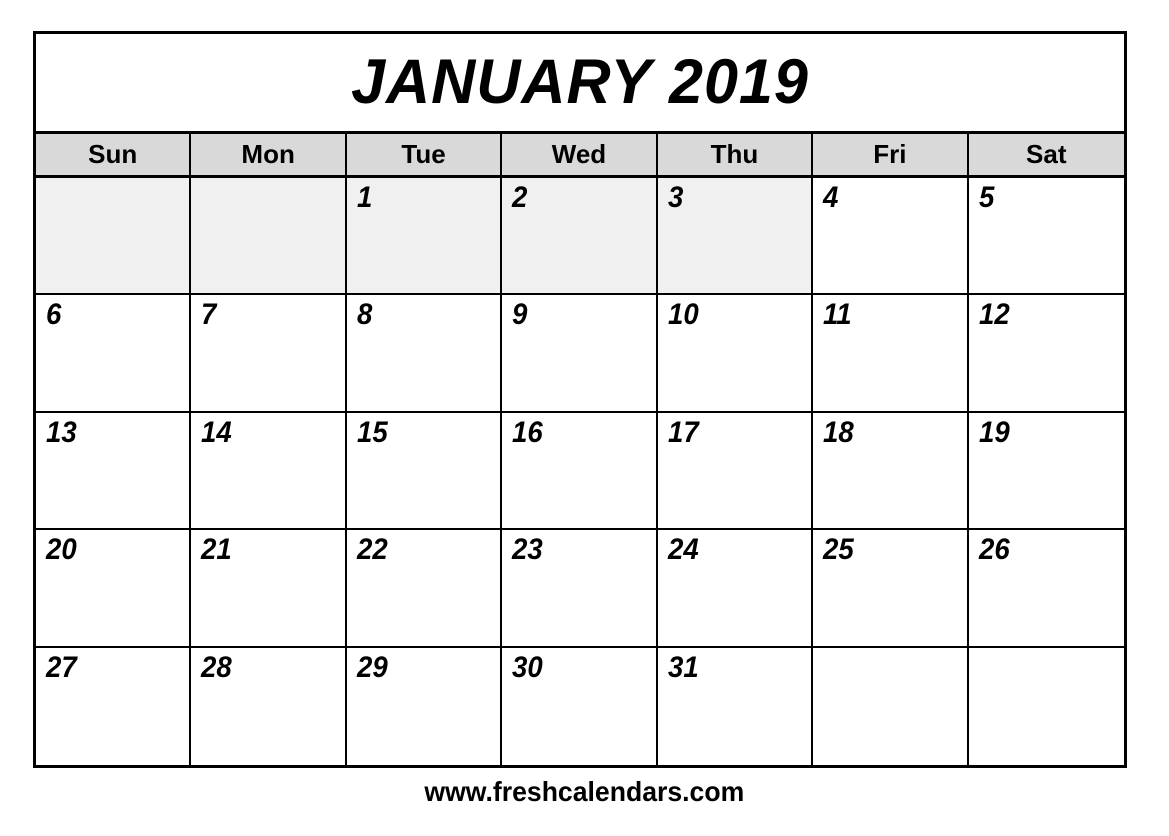  I want to click on weekday-label: Mon, so click(268, 154).